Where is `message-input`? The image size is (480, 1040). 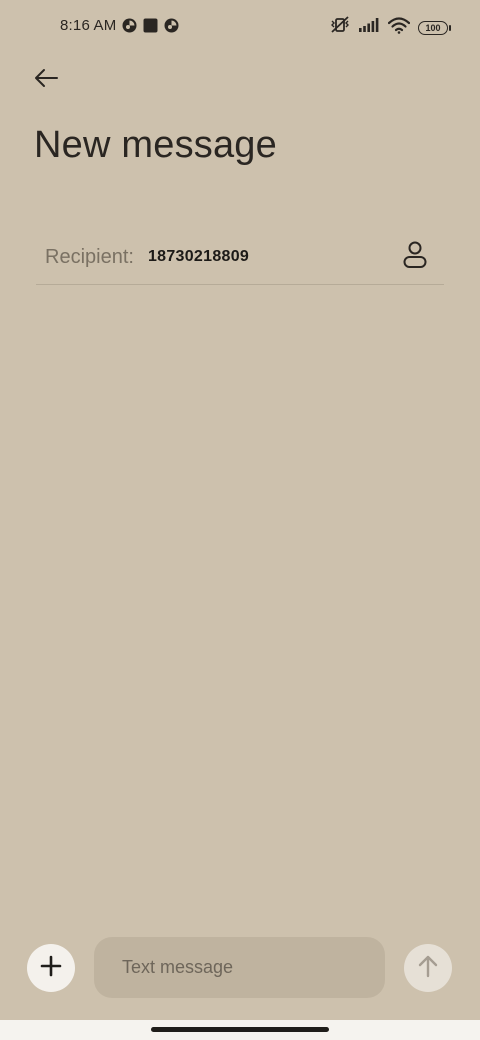 message-input is located at coordinates (239, 967).